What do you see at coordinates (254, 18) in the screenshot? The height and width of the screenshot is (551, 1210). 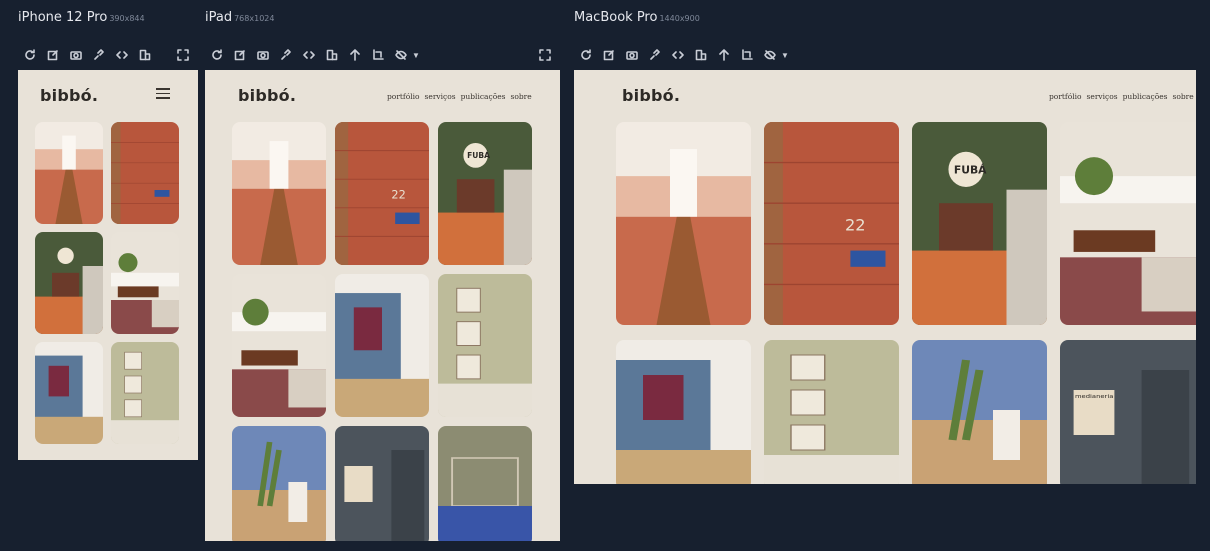 I see `device-size: 768x1024` at bounding box center [254, 18].